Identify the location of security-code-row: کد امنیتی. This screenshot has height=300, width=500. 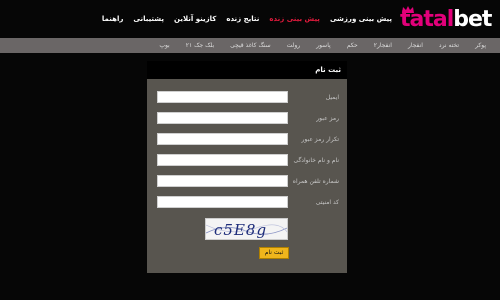
(247, 202).